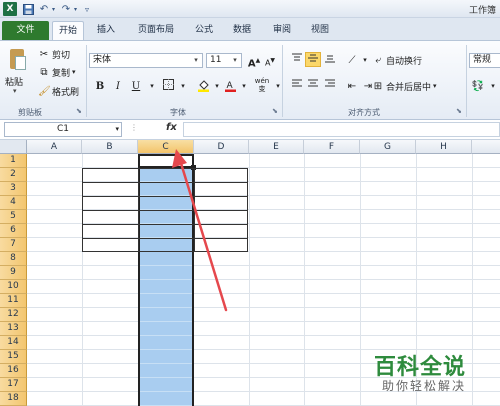 The width and height of the screenshot is (500, 406). I want to click on watermark-slogan: 助你轻松解决, so click(424, 386).